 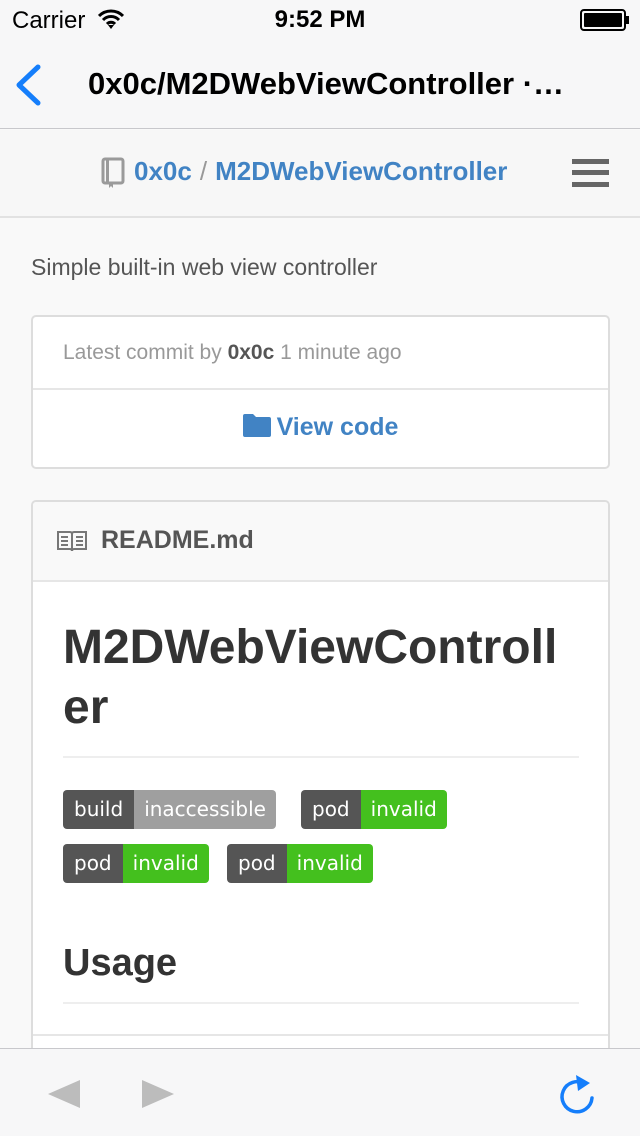 I want to click on usage-heading: Usage, so click(x=120, y=963).